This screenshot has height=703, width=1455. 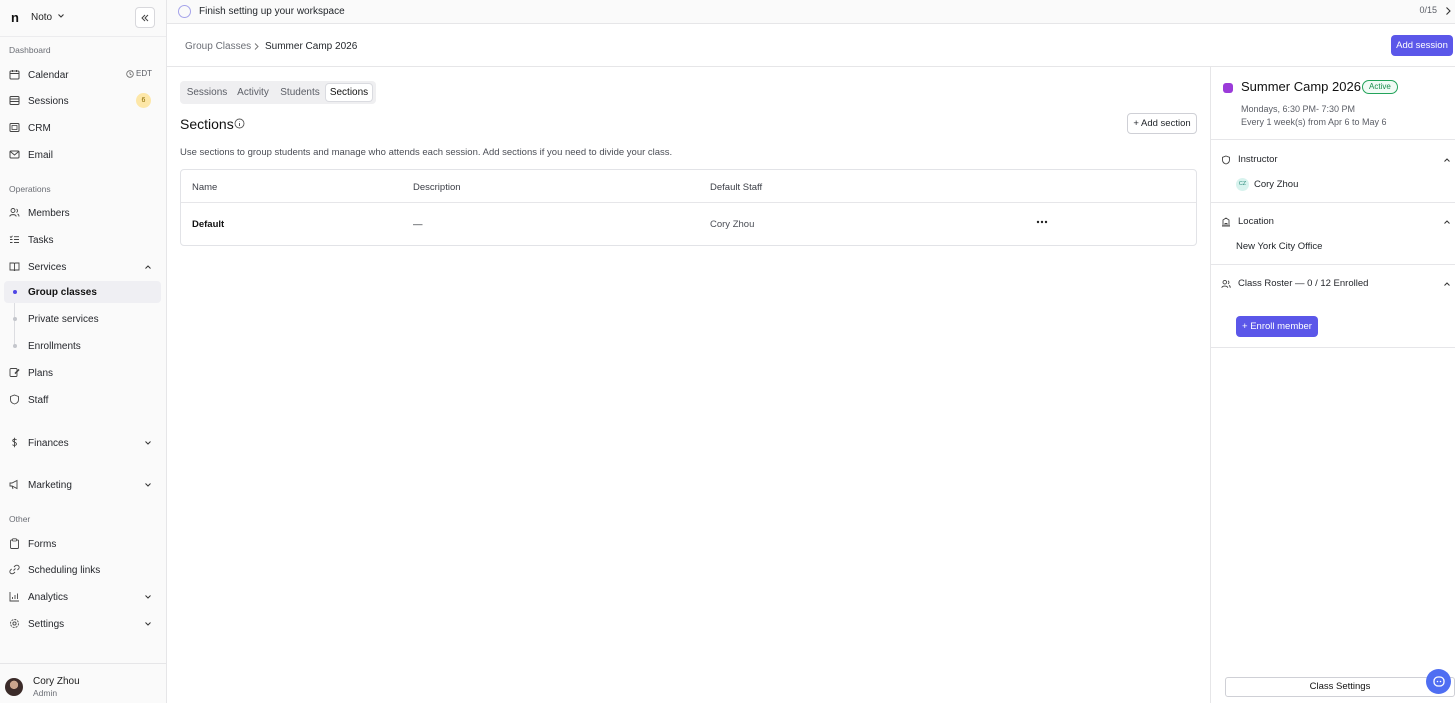 I want to click on double-chevron-left-icon, so click(x=145, y=17).